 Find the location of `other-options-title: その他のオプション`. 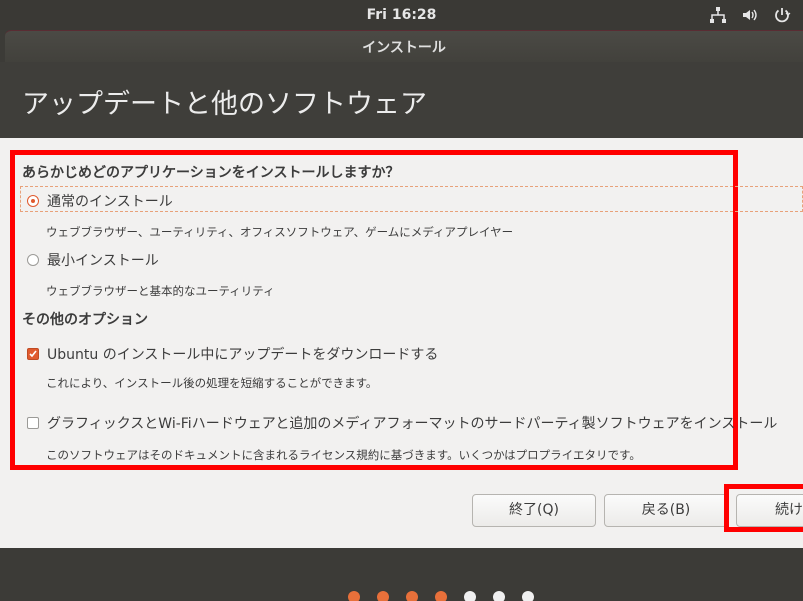

other-options-title: その他のオプション is located at coordinates (85, 320).